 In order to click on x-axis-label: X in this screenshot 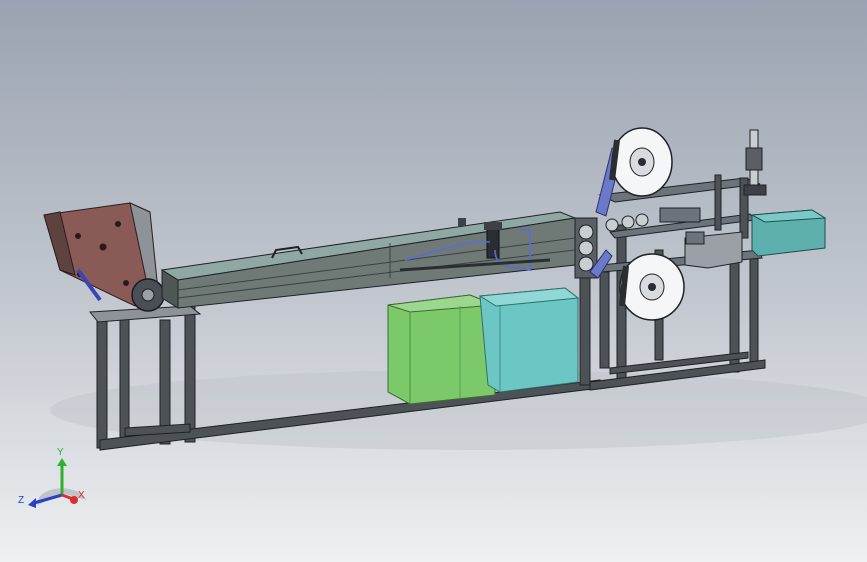, I will do `click(81, 495)`.